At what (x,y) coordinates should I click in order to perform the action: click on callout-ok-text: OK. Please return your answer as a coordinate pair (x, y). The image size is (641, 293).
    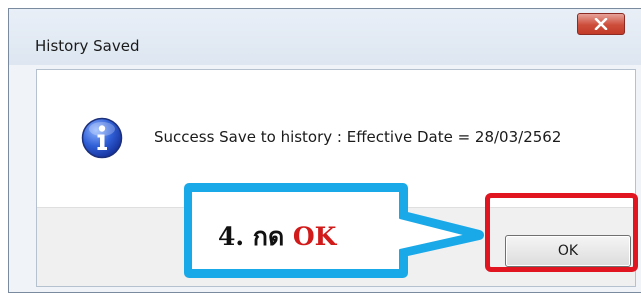
    Looking at the image, I should click on (314, 236).